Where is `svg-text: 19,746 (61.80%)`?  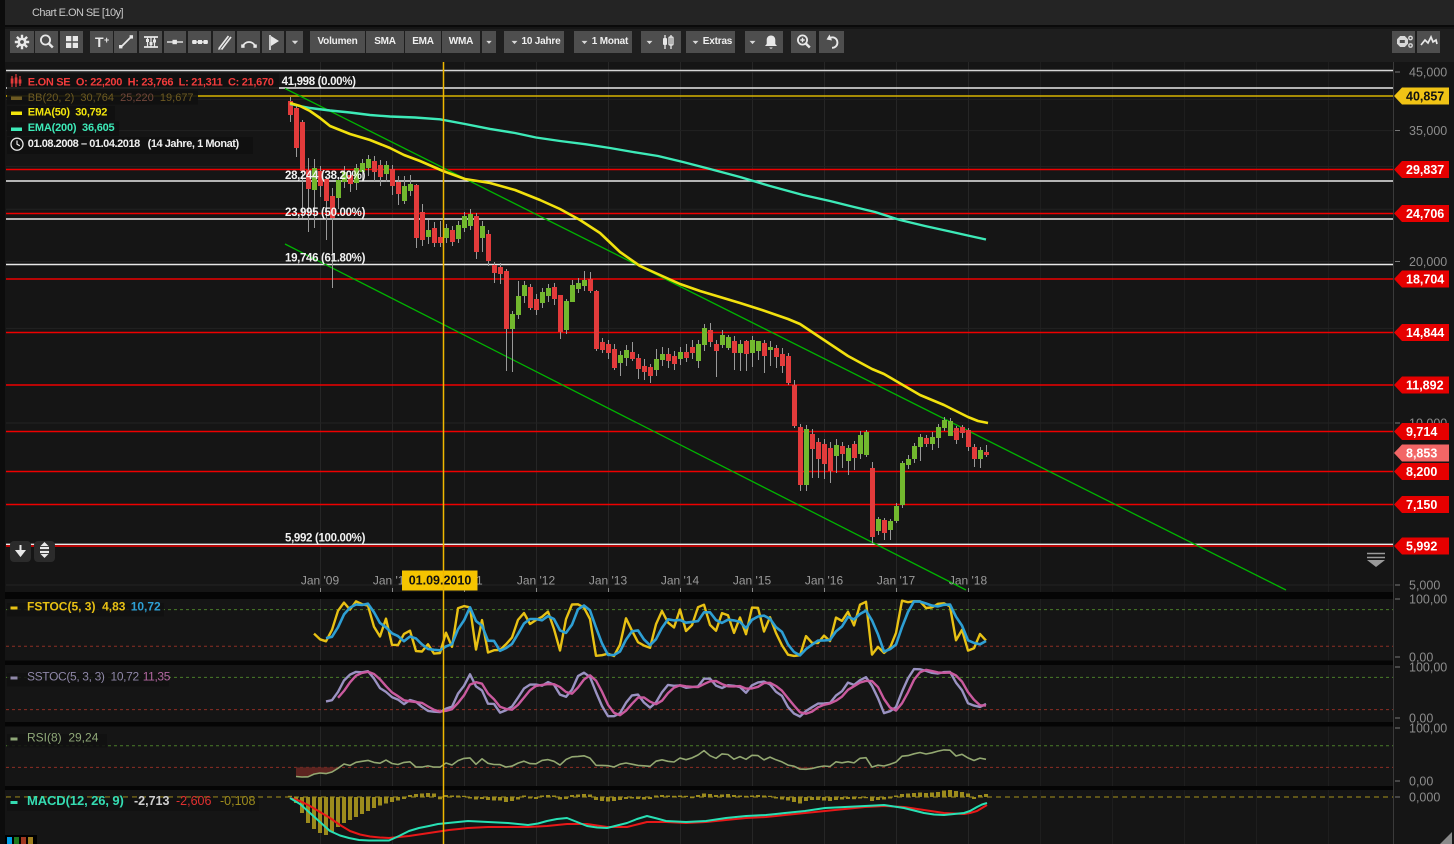
svg-text: 19,746 (61.80%) is located at coordinates (325, 259).